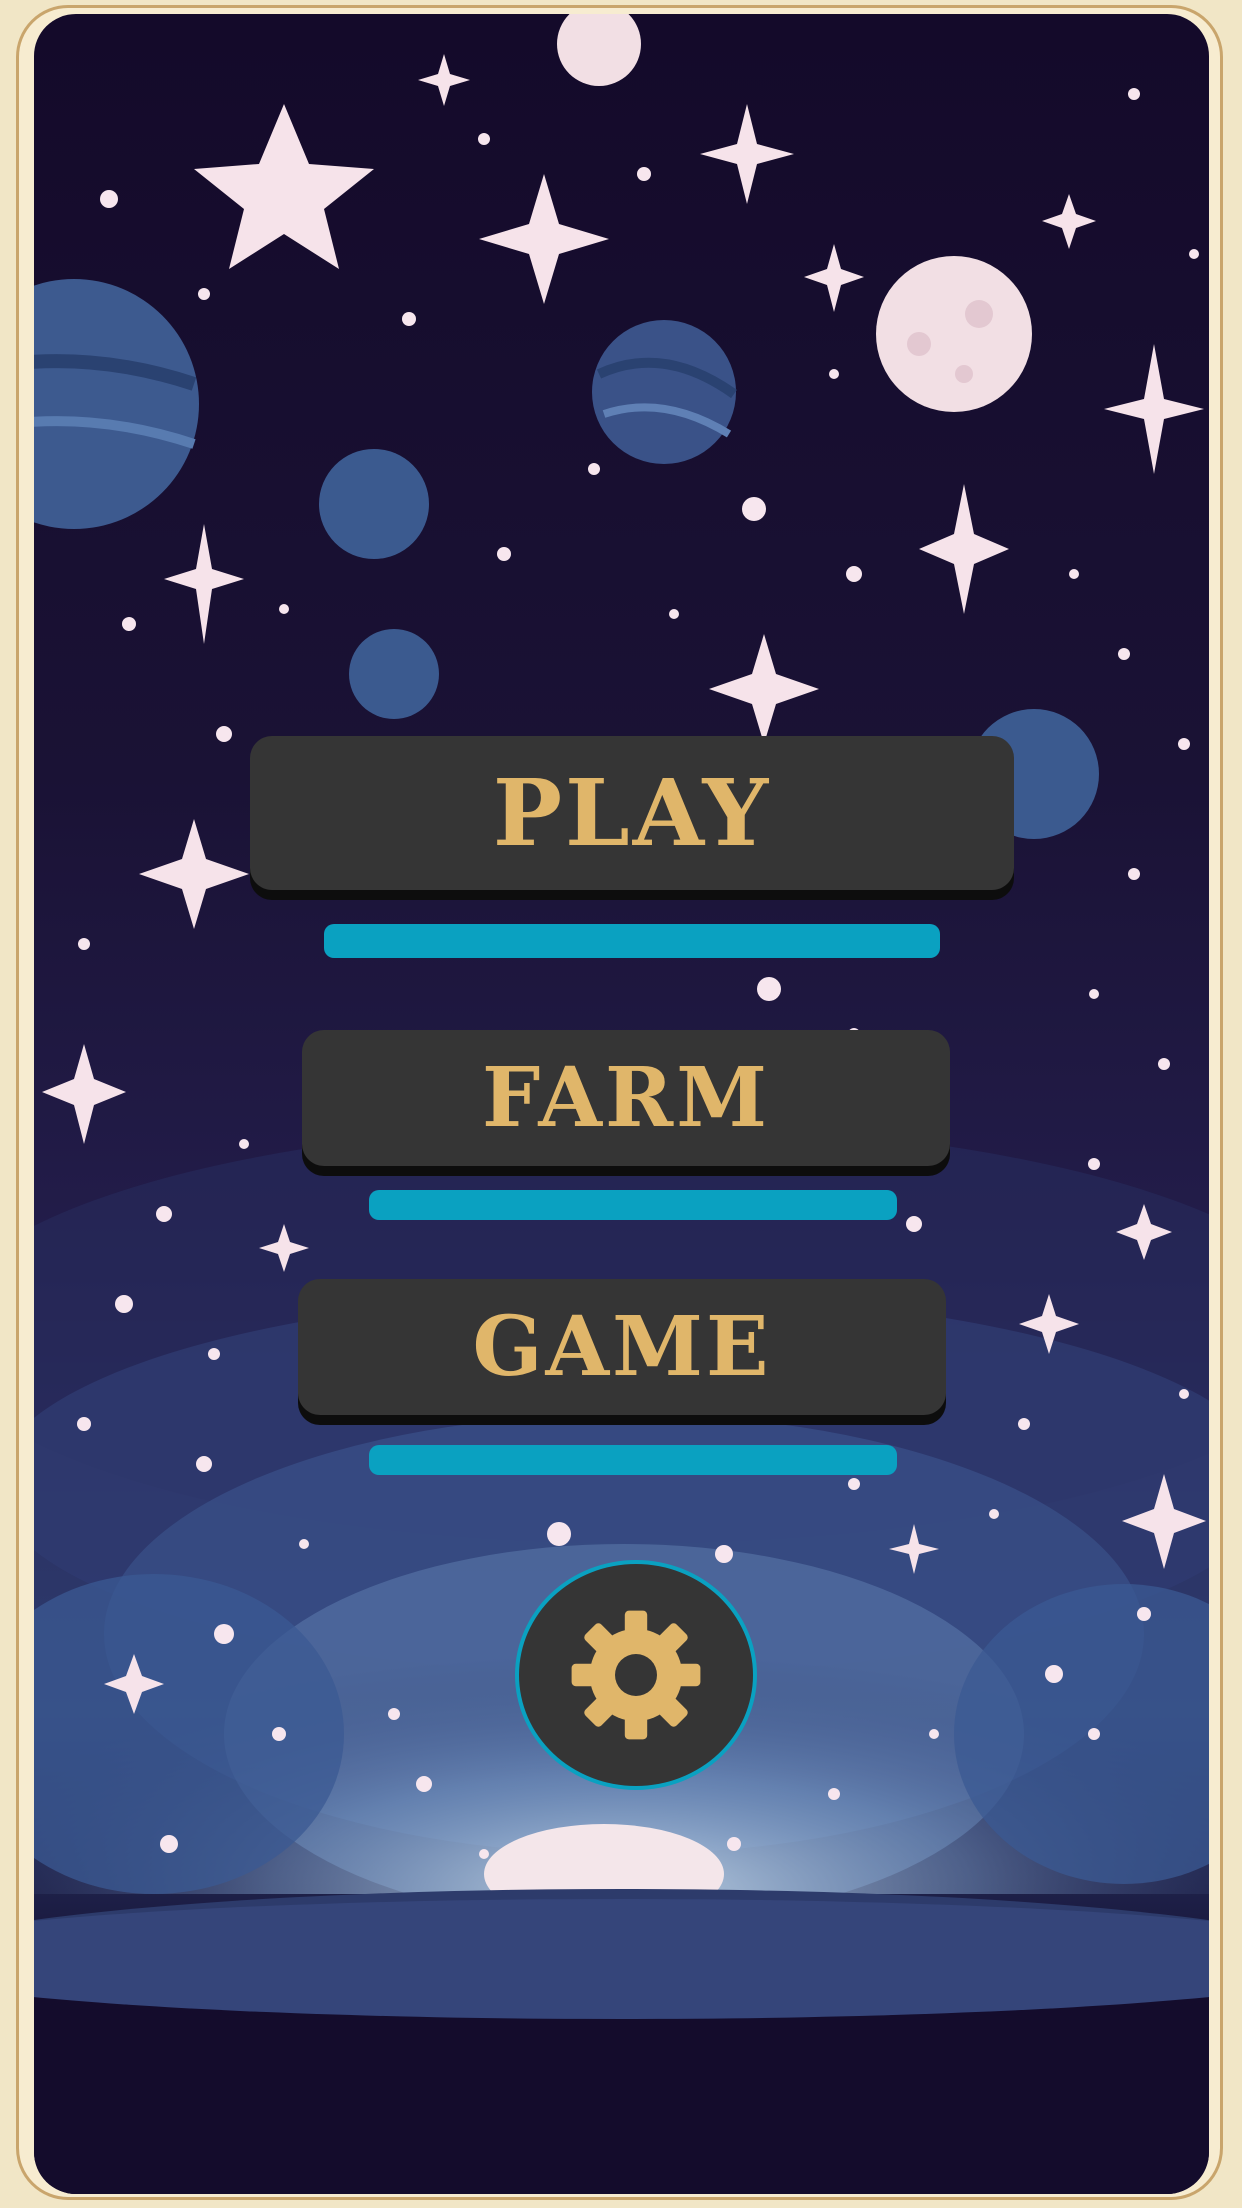  I want to click on play-button-underline, so click(632, 941).